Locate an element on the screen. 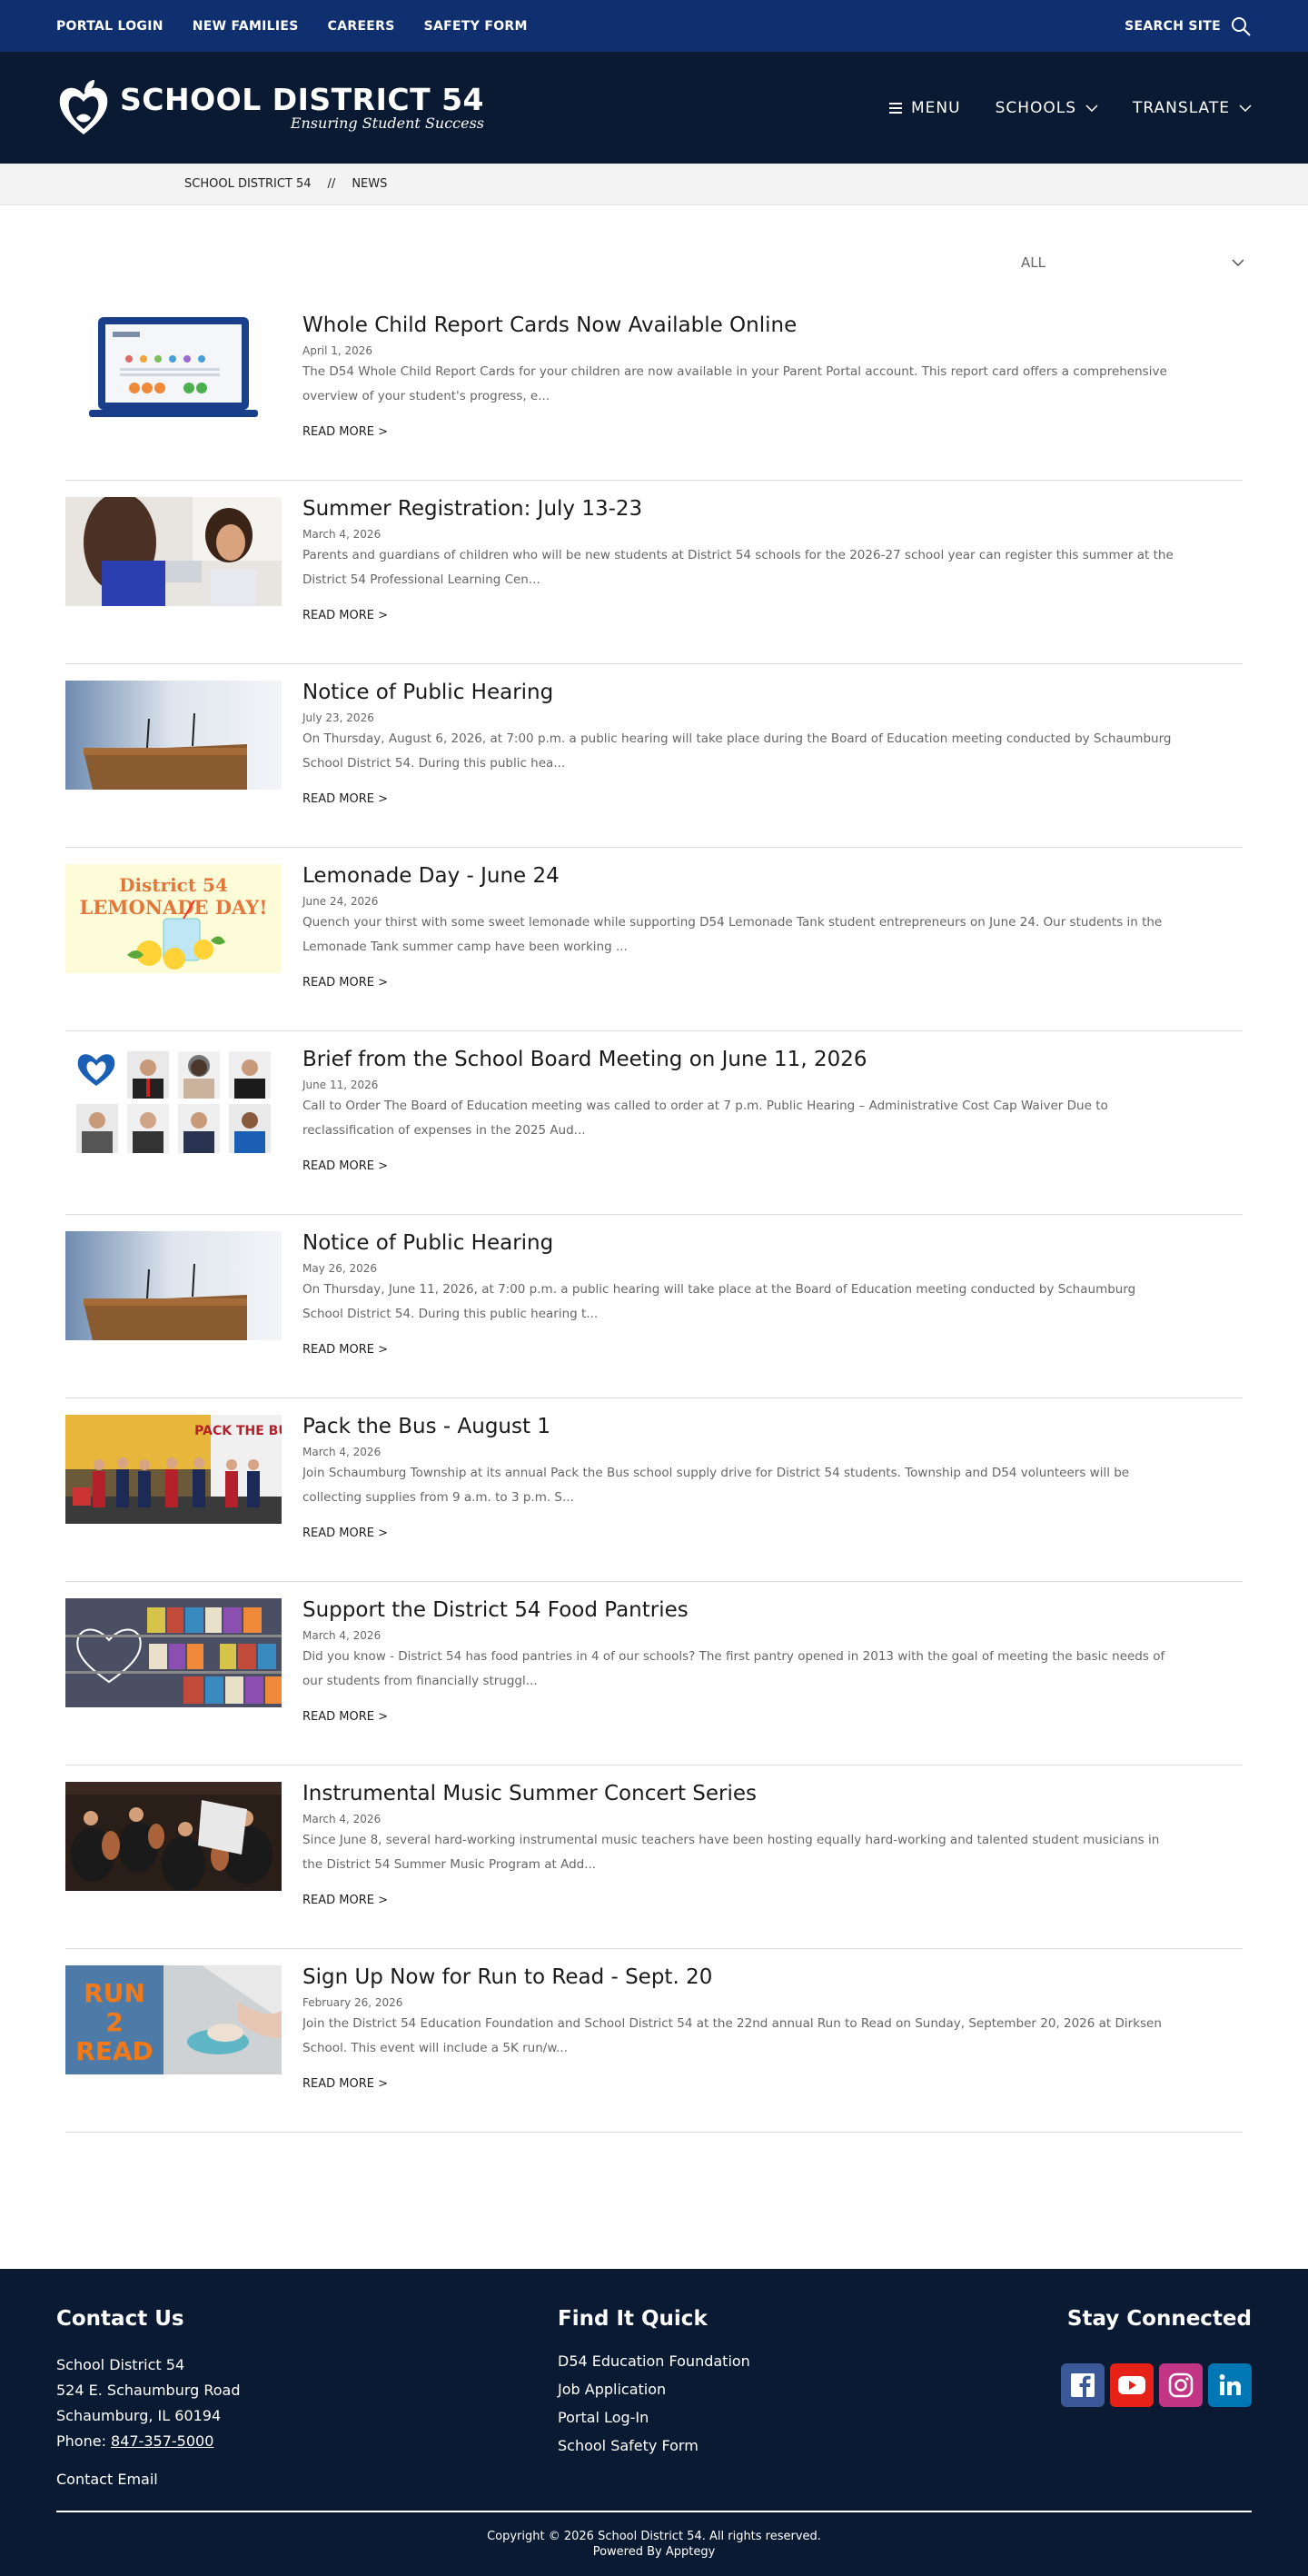 This screenshot has height=2576, width=1308. news-thumbnail-food-pantry is located at coordinates (173, 1652).